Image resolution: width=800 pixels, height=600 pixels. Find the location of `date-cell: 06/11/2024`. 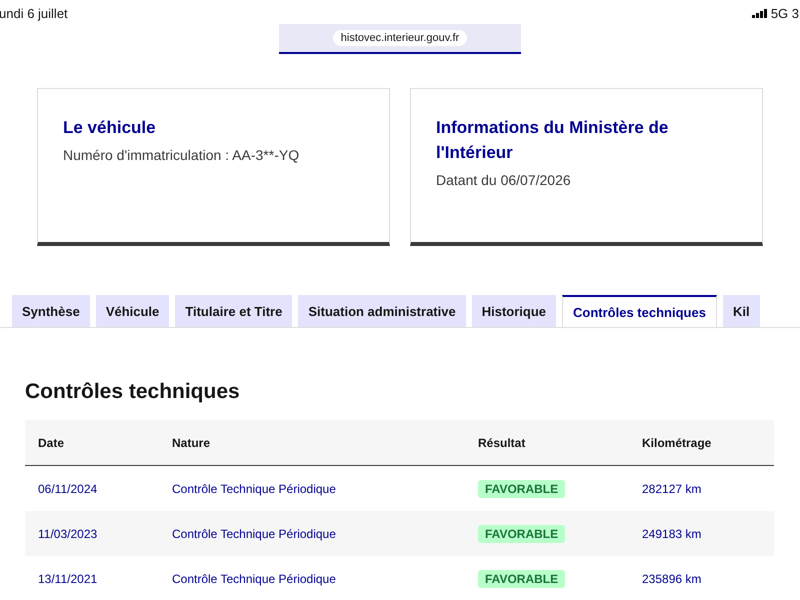

date-cell: 06/11/2024 is located at coordinates (92, 488).